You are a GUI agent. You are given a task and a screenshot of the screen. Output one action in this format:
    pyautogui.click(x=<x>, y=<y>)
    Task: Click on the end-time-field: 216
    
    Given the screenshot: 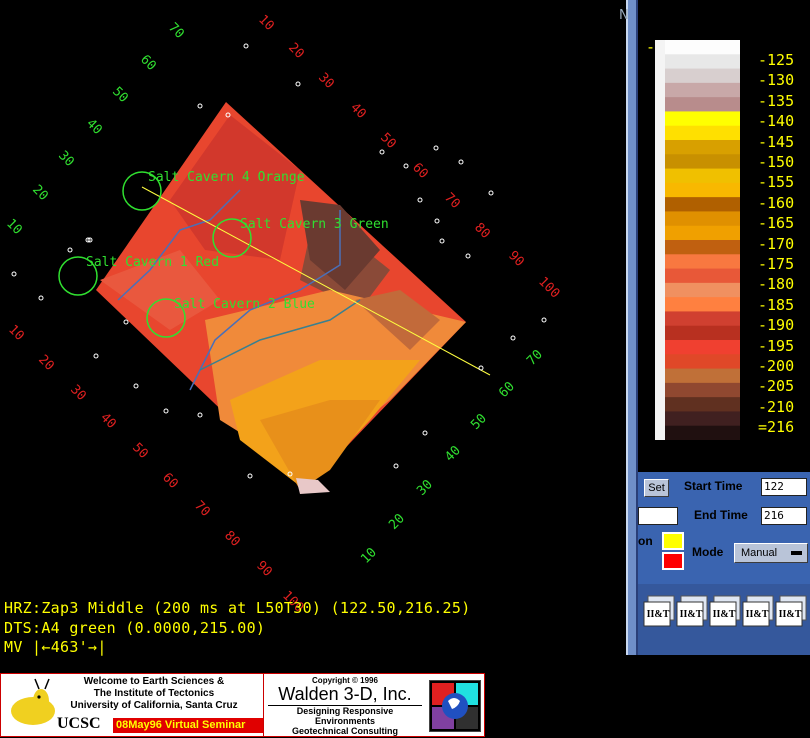 What is the action you would take?
    pyautogui.click(x=784, y=516)
    